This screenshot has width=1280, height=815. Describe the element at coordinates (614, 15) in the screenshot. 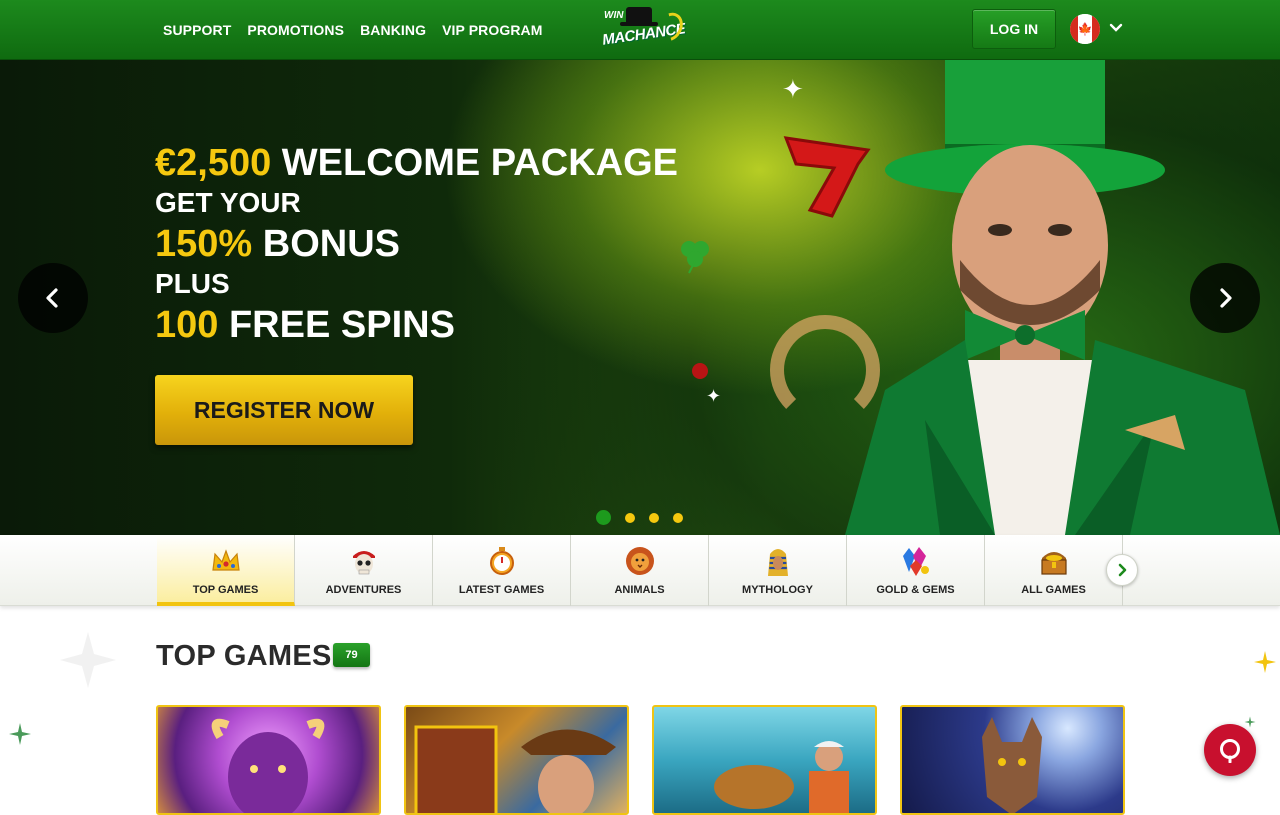

I see `logo-win-text: WIN` at that location.